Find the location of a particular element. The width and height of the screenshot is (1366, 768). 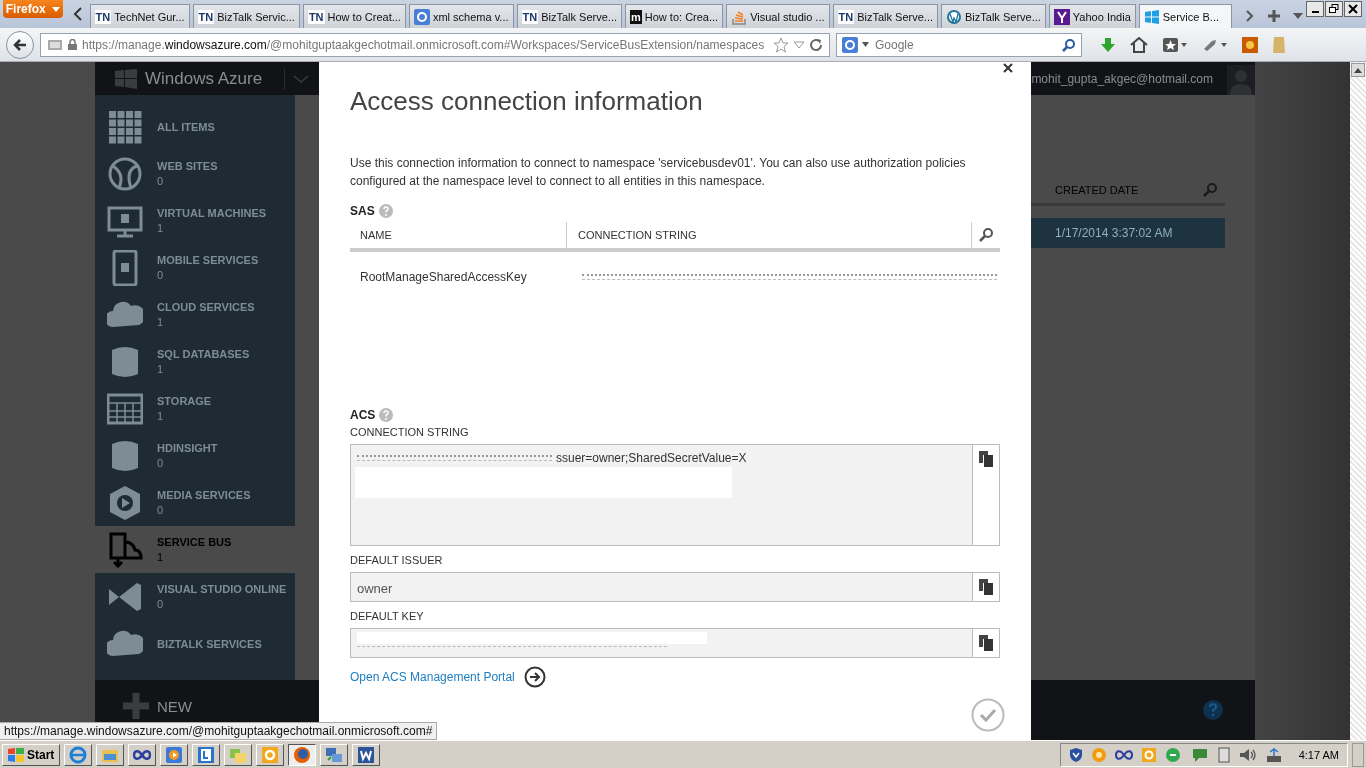

sidebar-item: CLOUD SERVICES 1 is located at coordinates (195, 314).